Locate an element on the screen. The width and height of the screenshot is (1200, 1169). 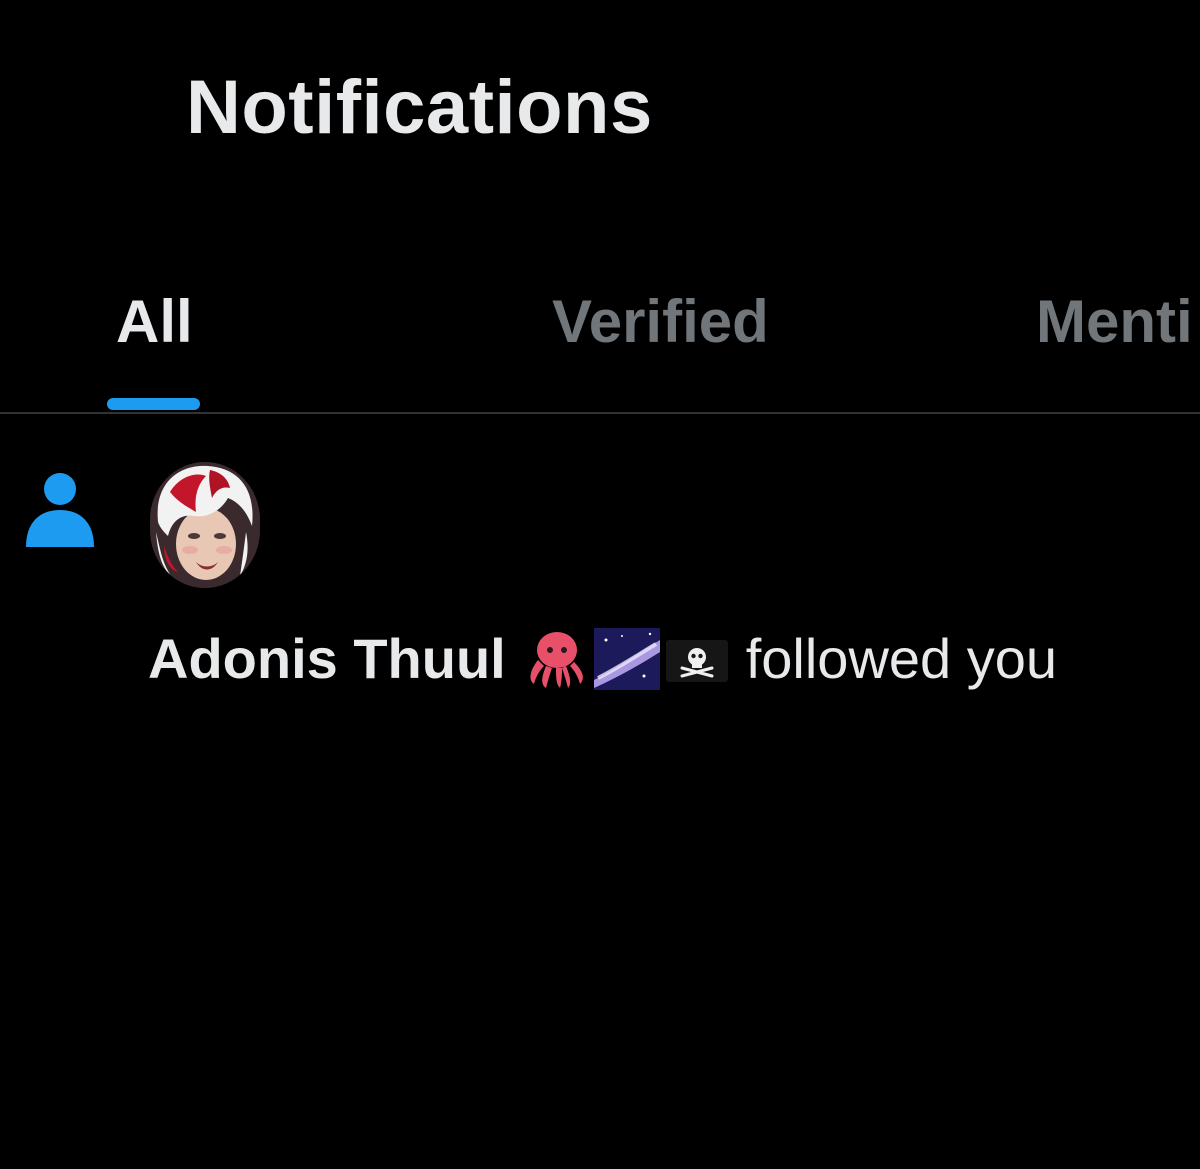
pirate-flag-emoji is located at coordinates (696, 661).